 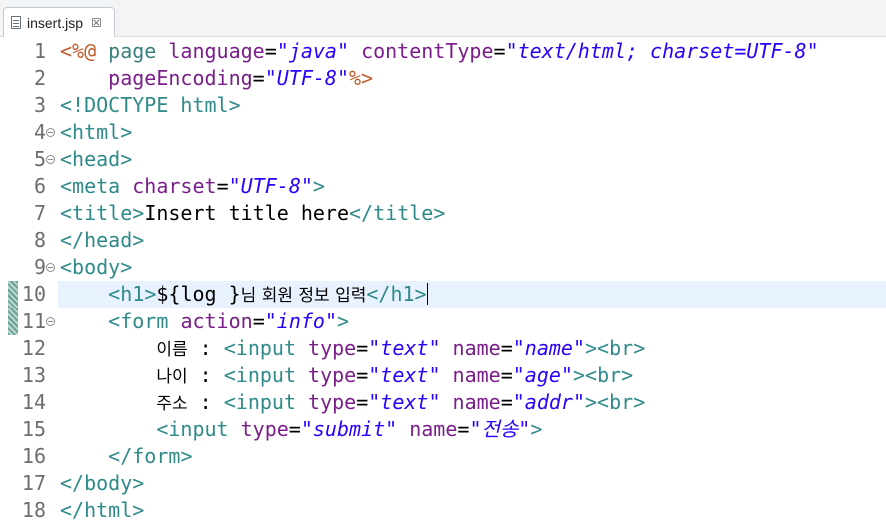 I want to click on token-val: "name", so click(x=549, y=348).